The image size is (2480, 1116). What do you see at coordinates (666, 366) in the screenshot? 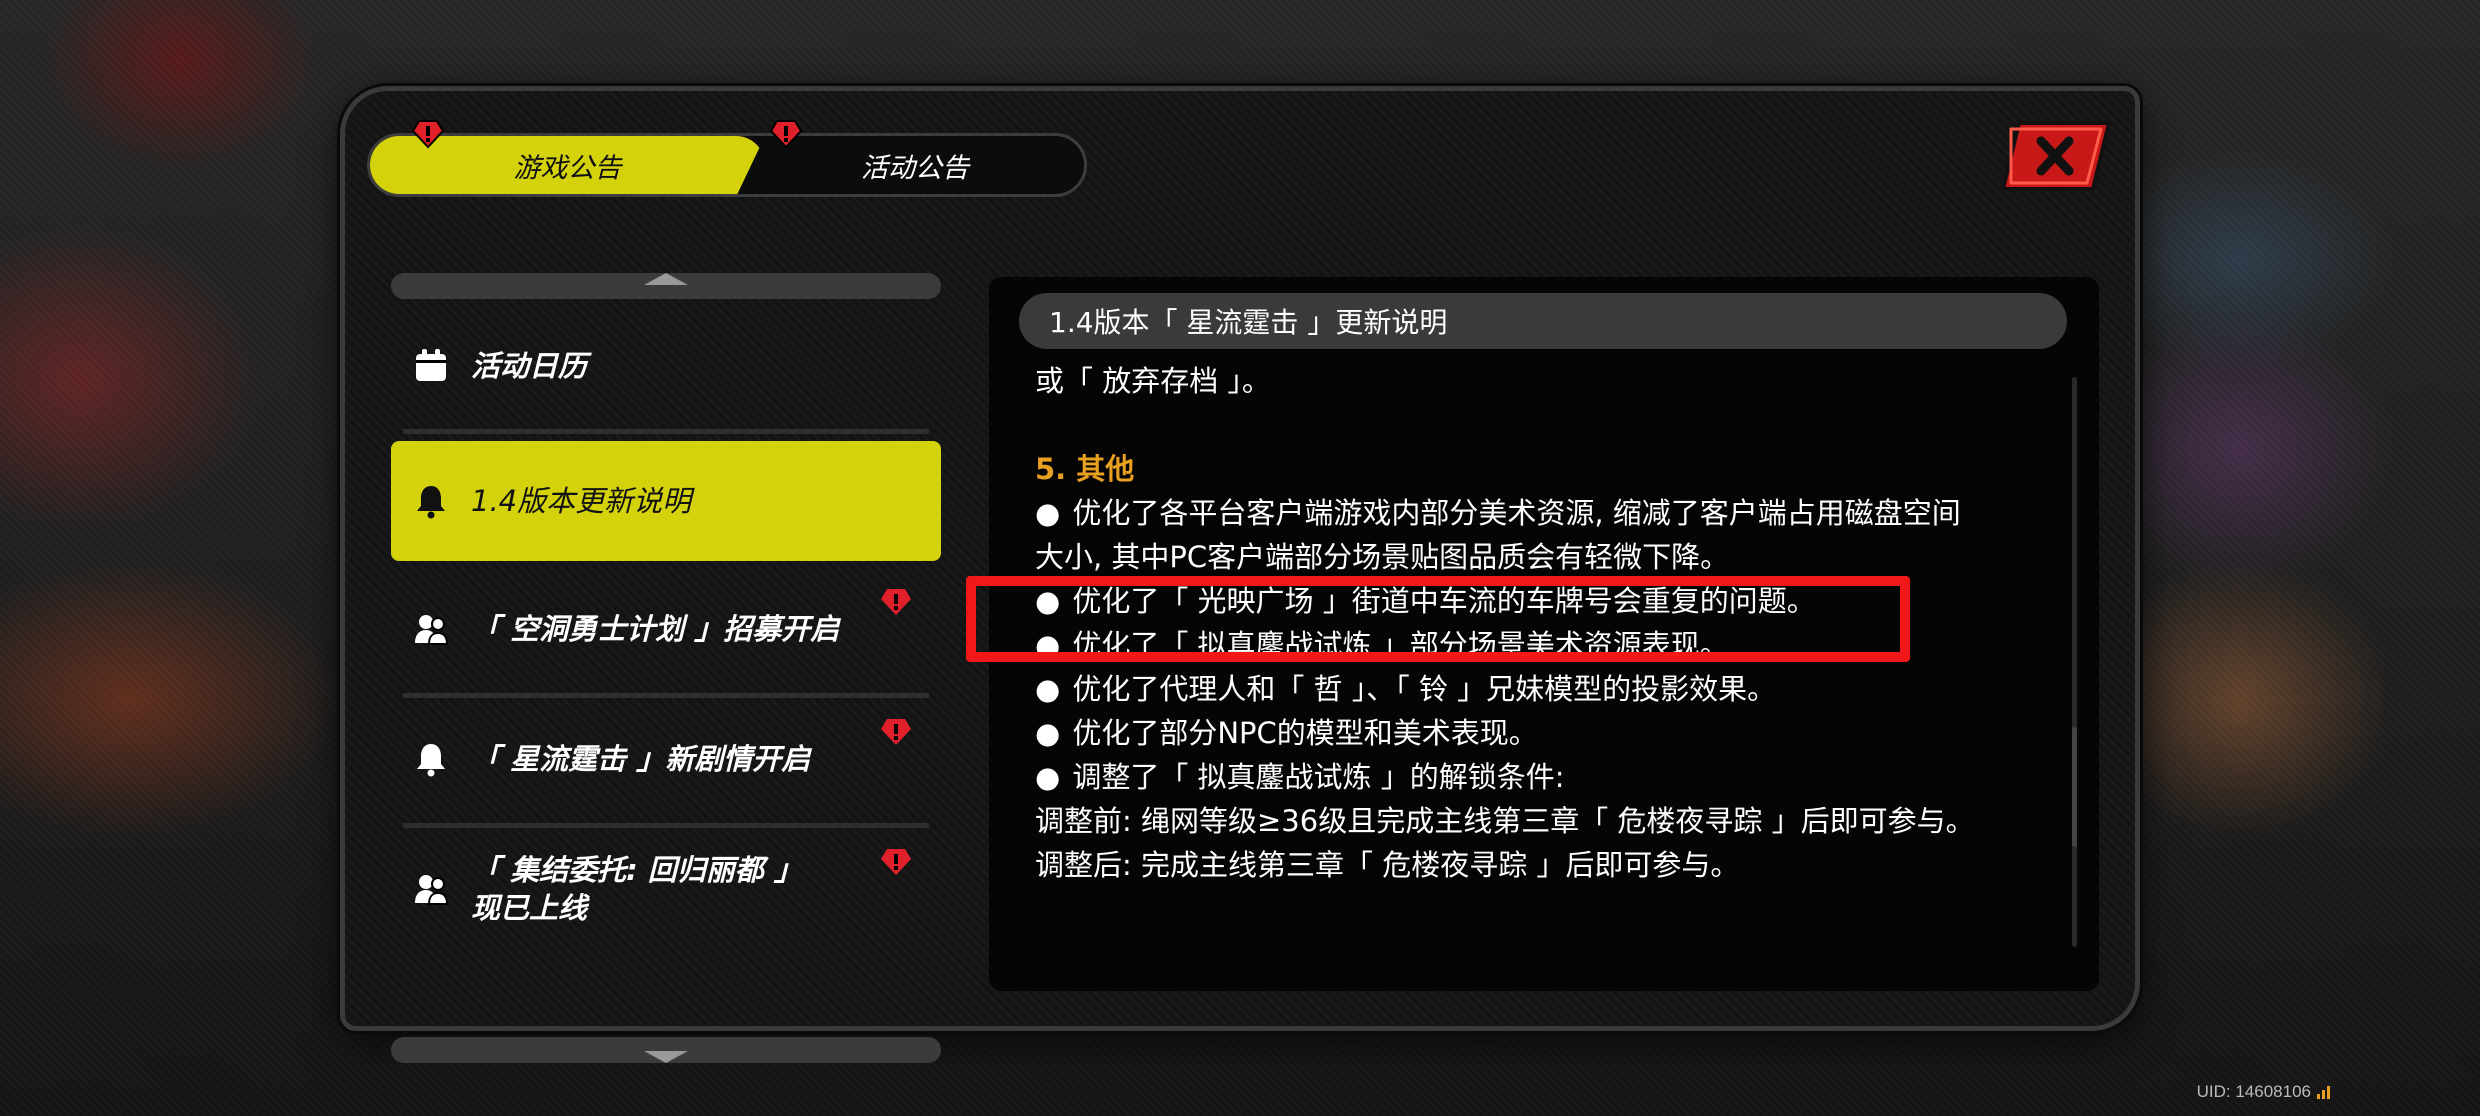
I see `sidebar-item-event-calendar: 活动日历` at bounding box center [666, 366].